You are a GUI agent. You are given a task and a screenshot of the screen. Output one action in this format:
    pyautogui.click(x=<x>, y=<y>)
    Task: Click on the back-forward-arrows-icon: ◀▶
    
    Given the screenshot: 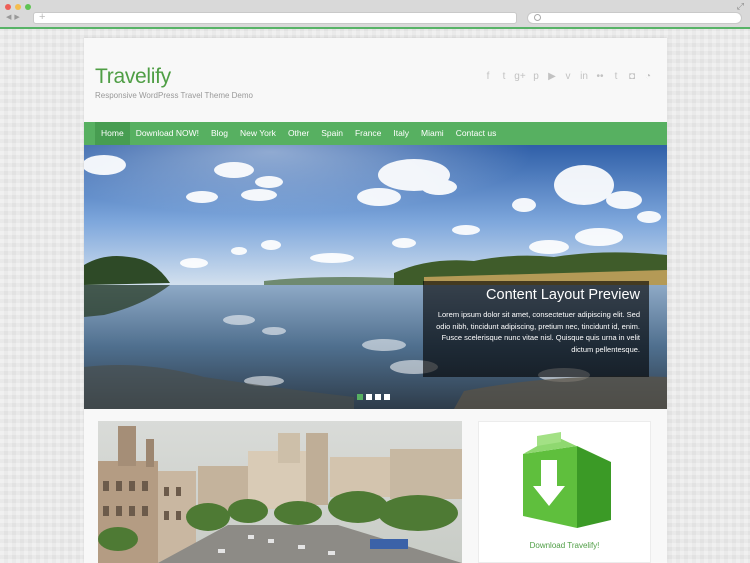 What is the action you would take?
    pyautogui.click(x=14, y=17)
    